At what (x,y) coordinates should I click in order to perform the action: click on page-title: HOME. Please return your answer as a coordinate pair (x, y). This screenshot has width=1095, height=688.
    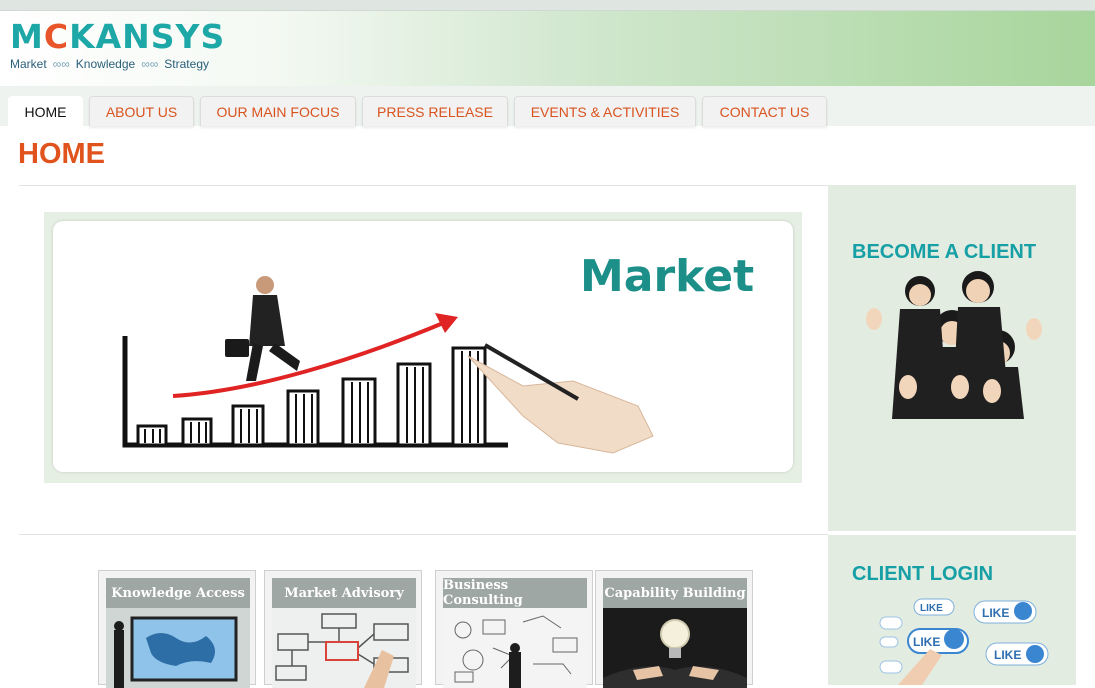
    Looking at the image, I should click on (61, 154).